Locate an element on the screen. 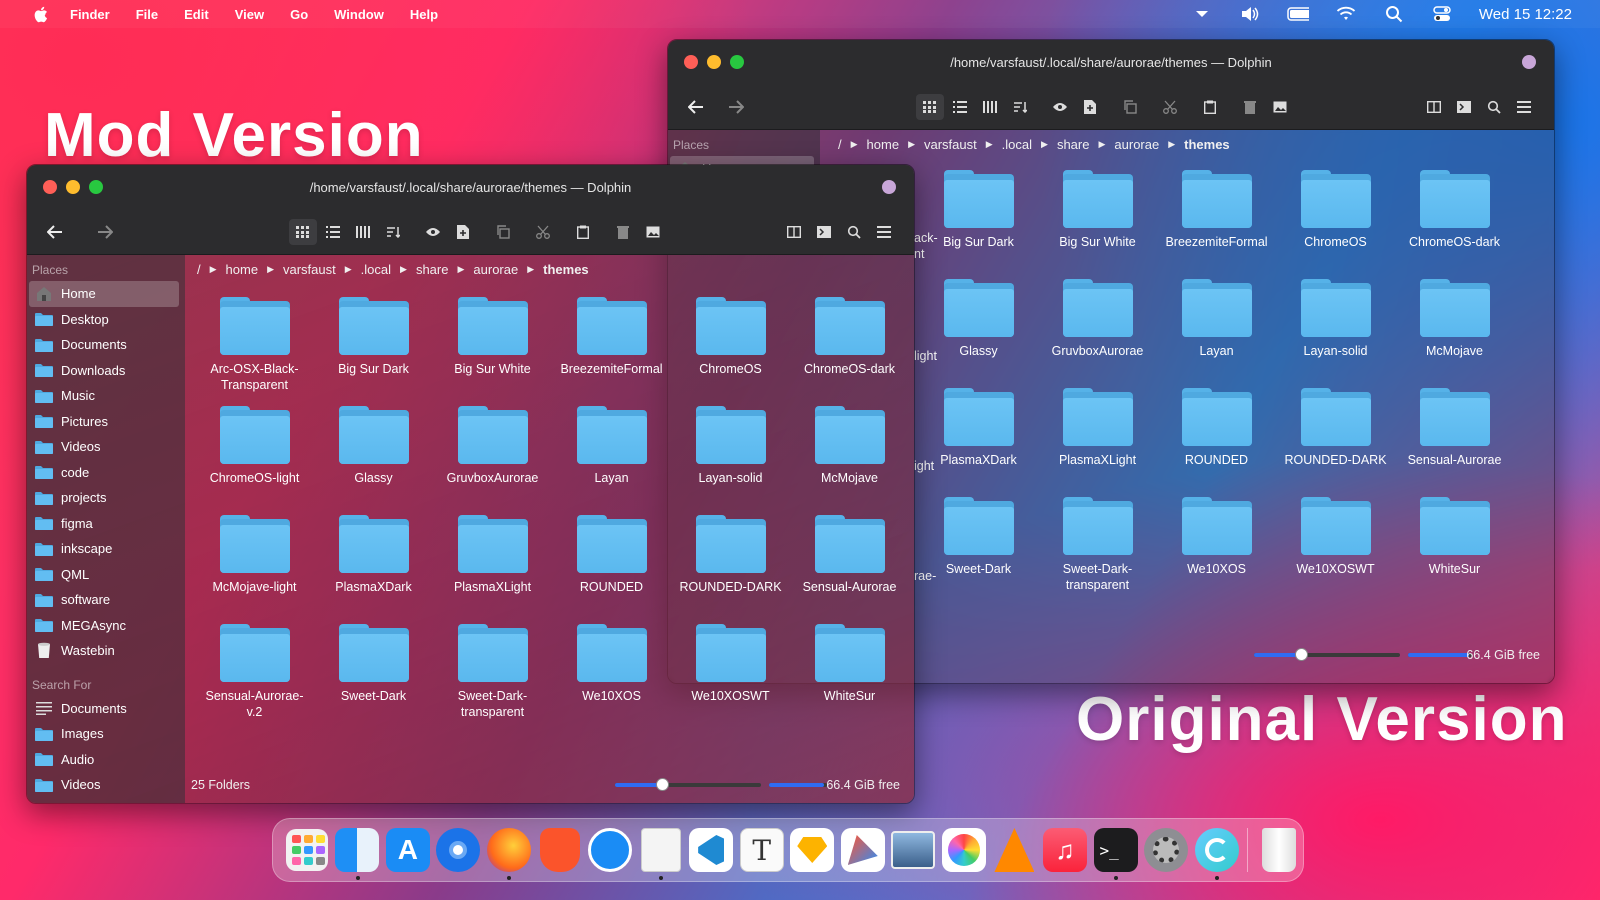  sidebar-item-documents: Documents is located at coordinates (104, 345).